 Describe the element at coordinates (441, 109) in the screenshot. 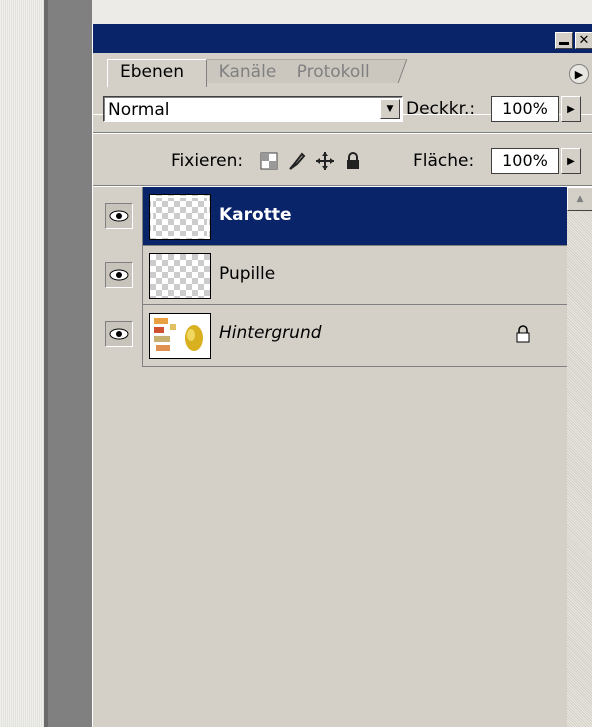

I see `opacity-label: Deckkr.:` at that location.